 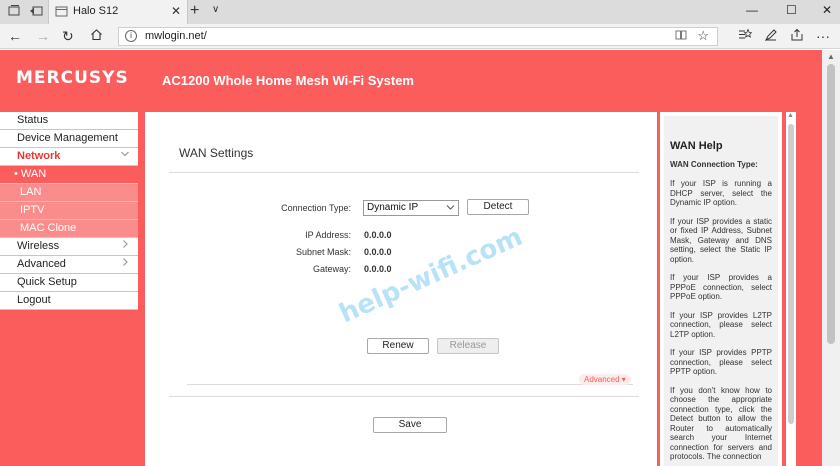 I want to click on sidebar-item-label: Quick Setup, so click(x=47, y=282).